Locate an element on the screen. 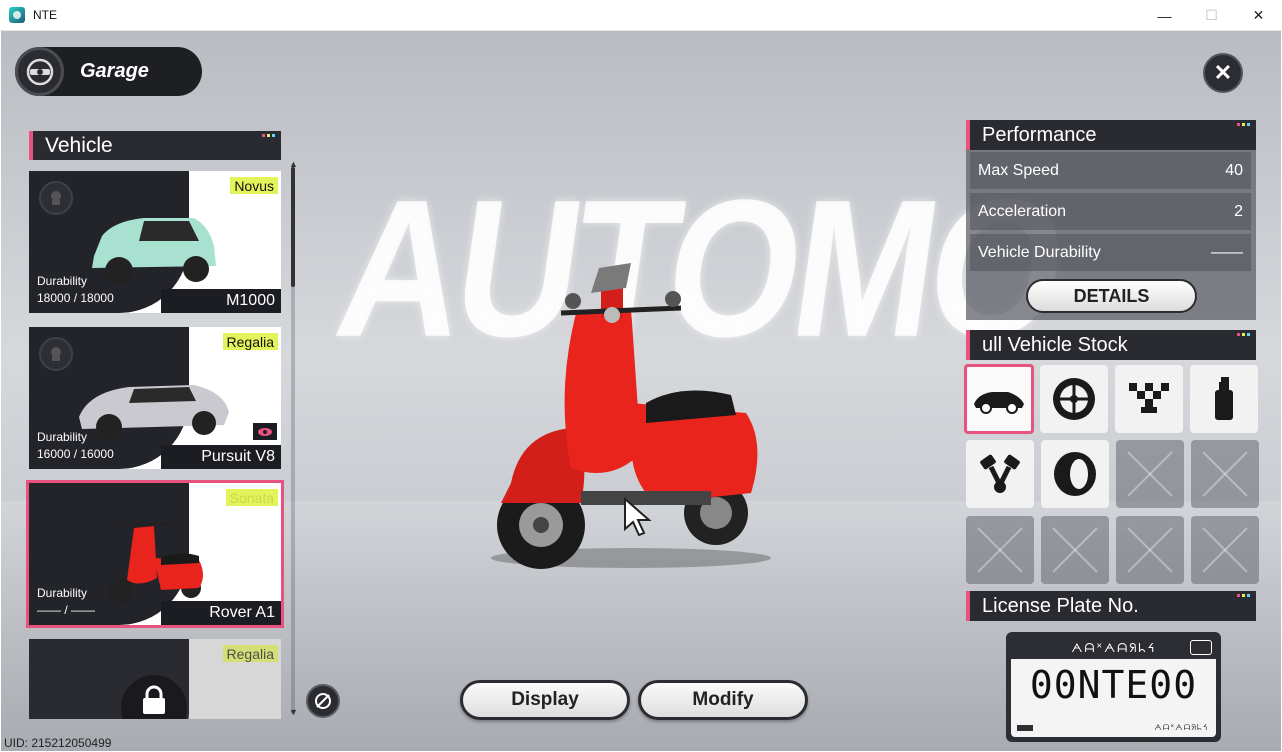 Image resolution: width=1282 pixels, height=752 pixels. car-body-icon is located at coordinates (999, 403).